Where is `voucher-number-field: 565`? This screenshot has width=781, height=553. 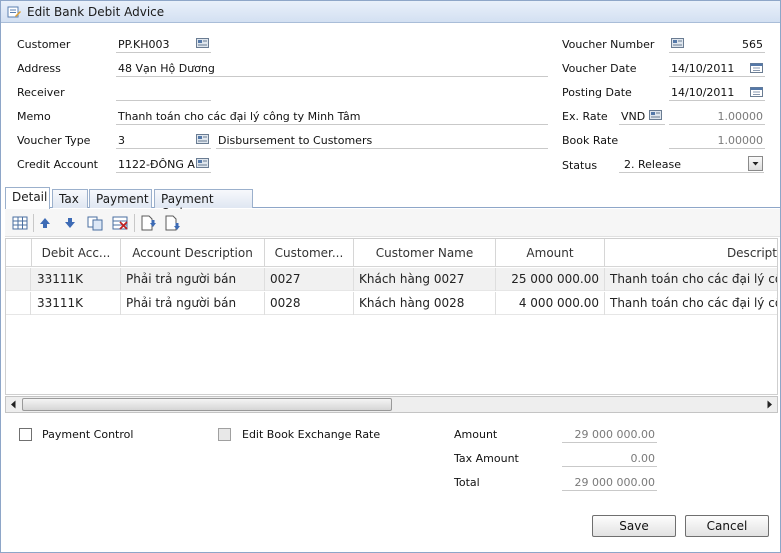 voucher-number-field: 565 is located at coordinates (727, 44).